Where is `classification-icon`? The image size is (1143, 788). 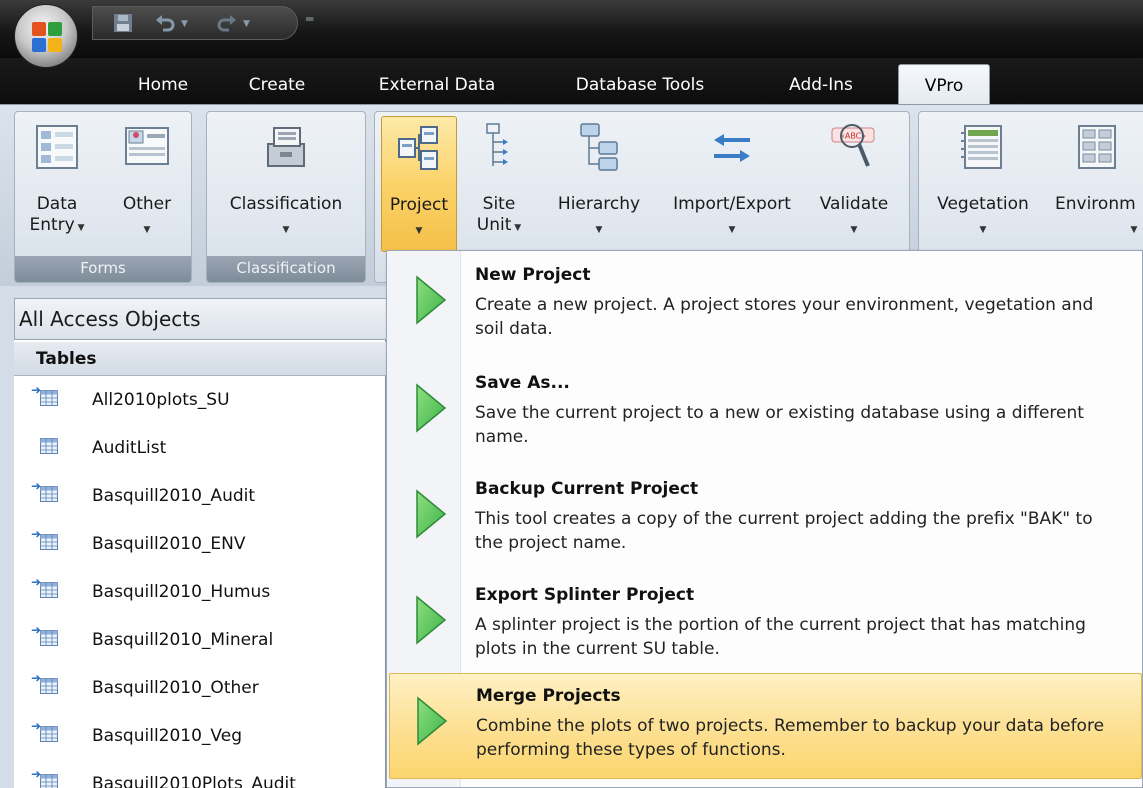
classification-icon is located at coordinates (286, 147).